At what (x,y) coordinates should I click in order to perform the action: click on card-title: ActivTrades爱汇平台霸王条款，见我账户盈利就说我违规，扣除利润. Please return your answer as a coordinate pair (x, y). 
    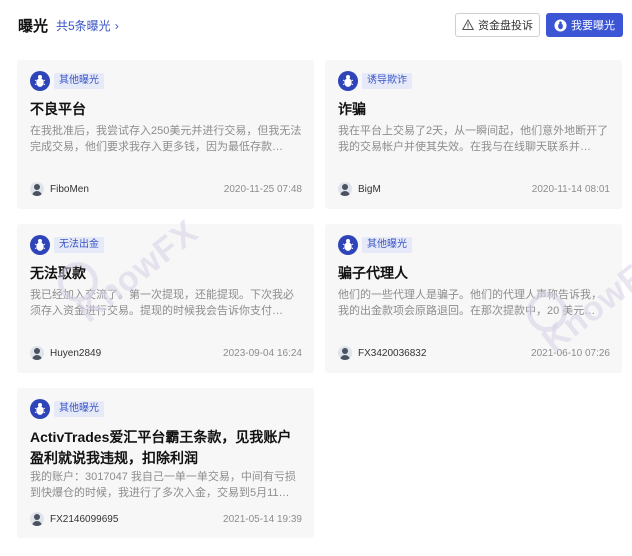
    Looking at the image, I should click on (166, 448).